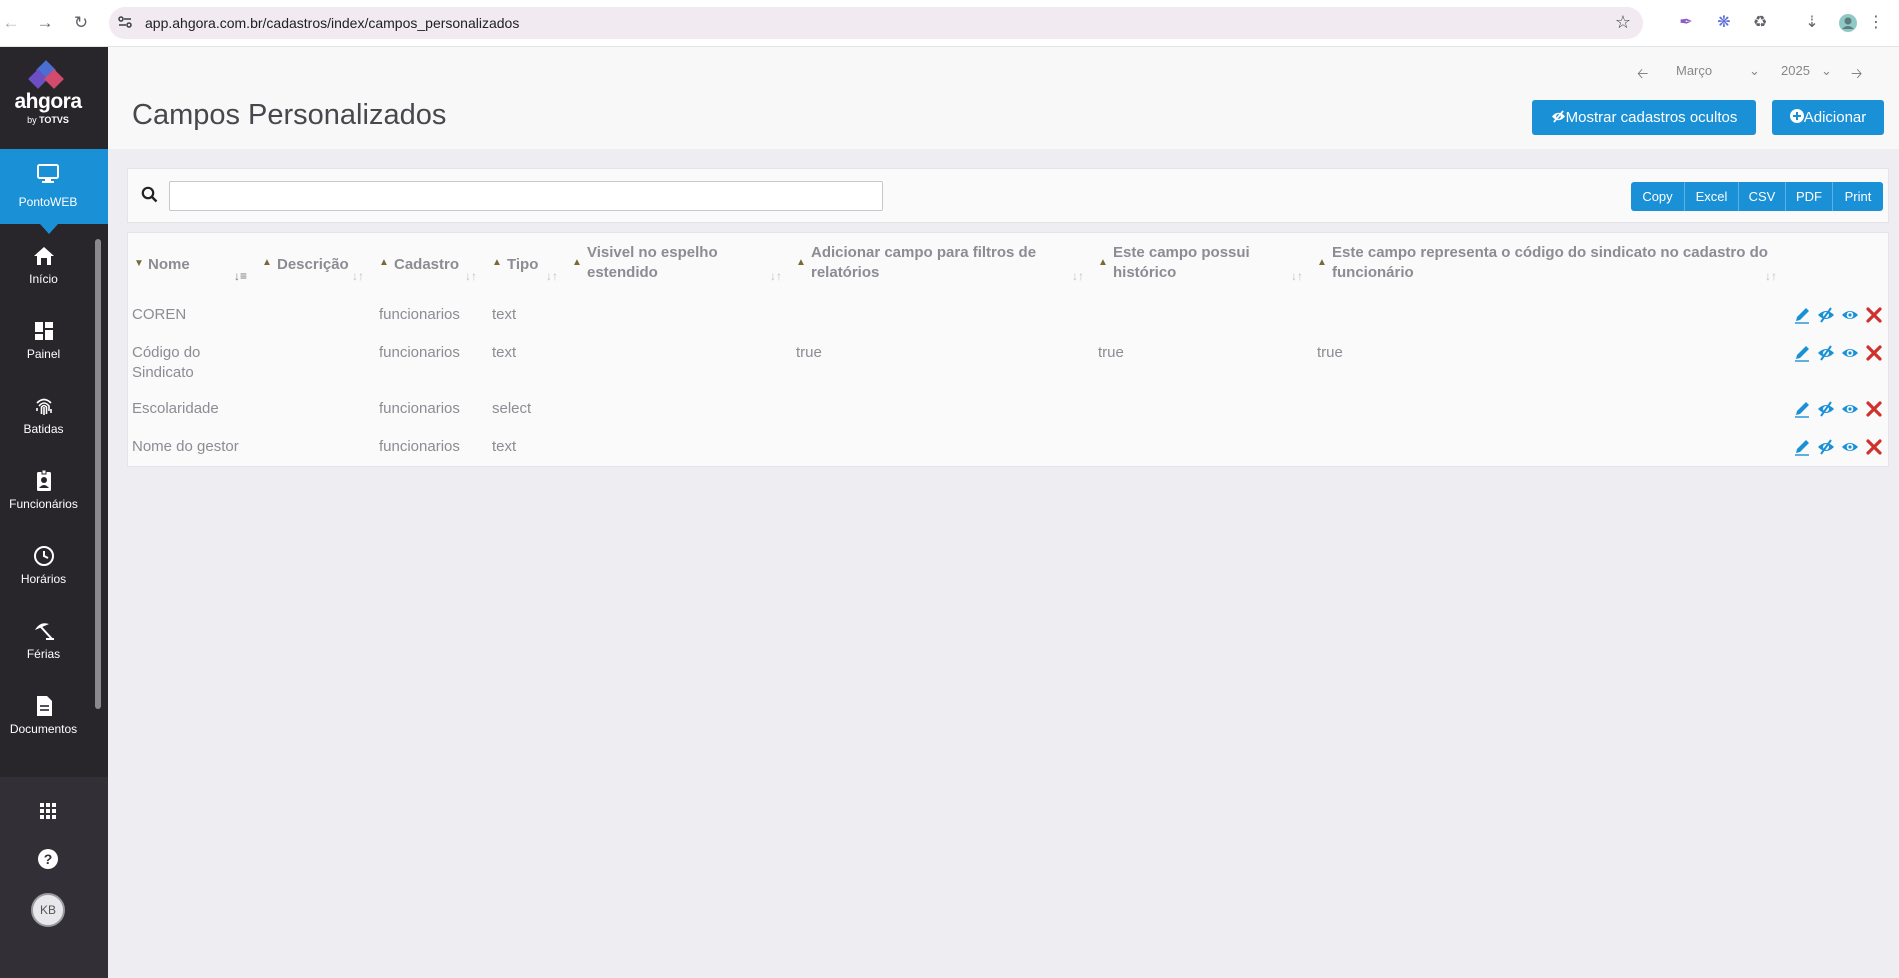  I want to click on cell-nome: Escolaridade, so click(175, 408).